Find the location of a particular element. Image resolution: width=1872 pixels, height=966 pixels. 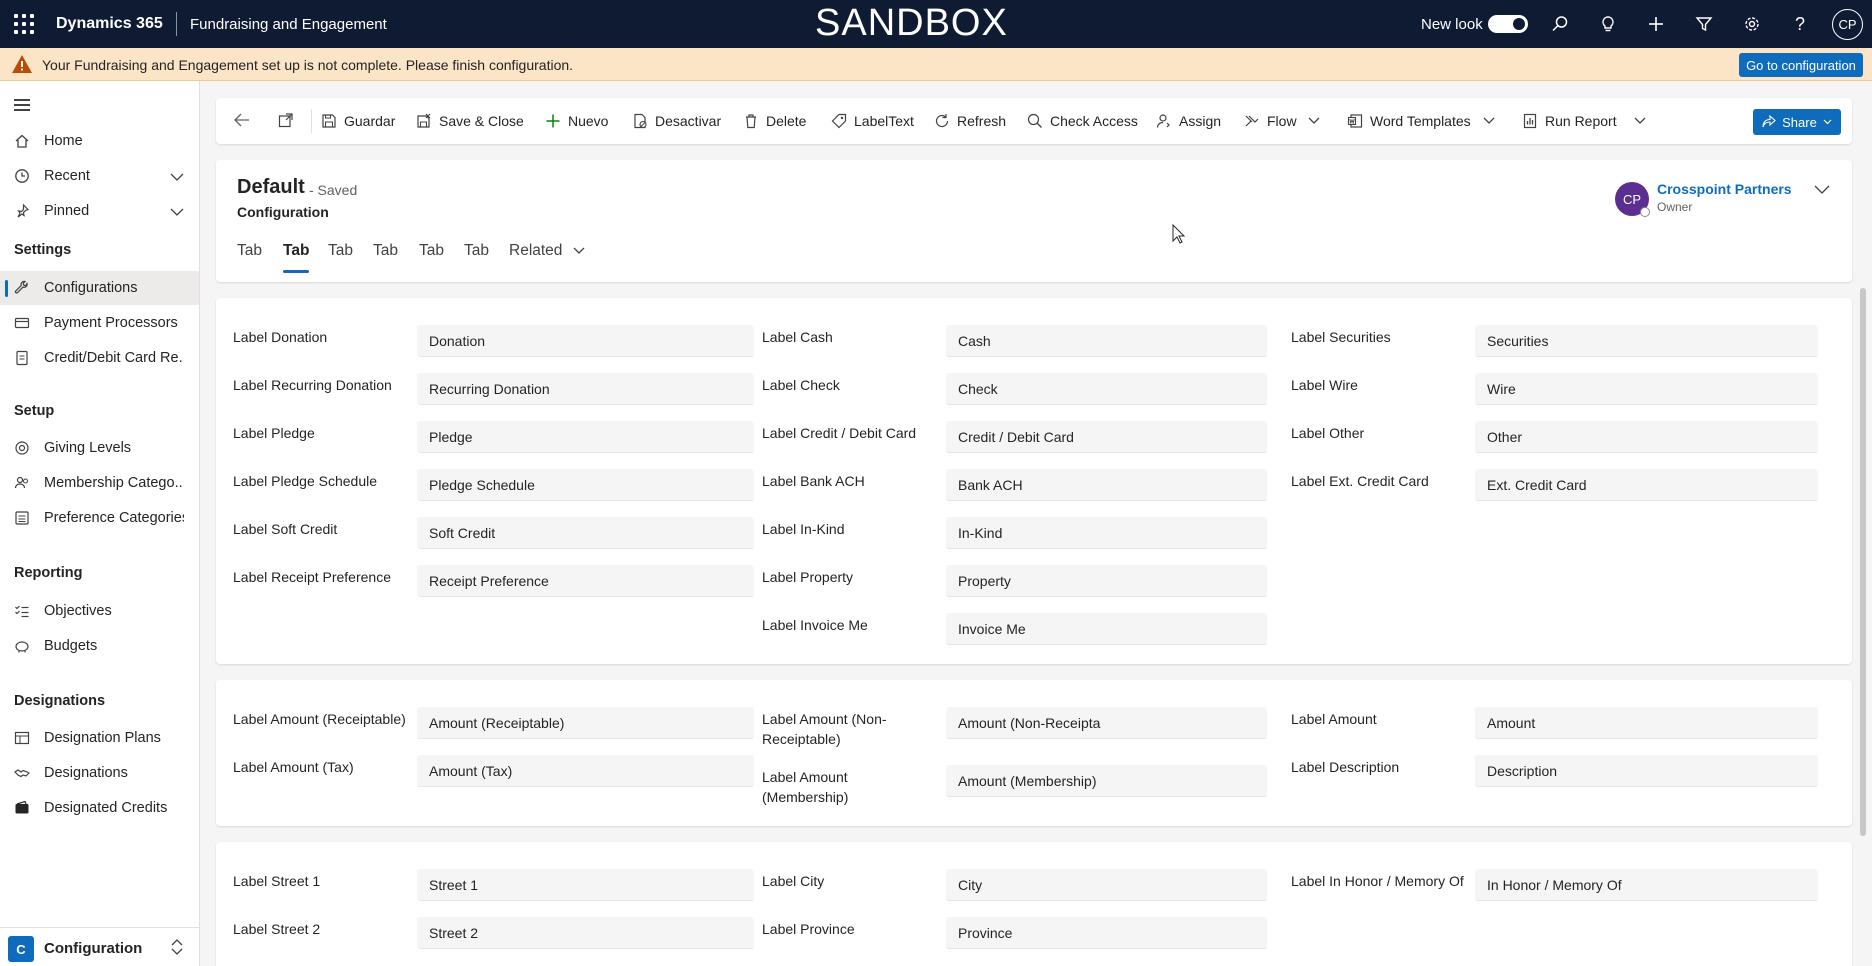

text-field: Amount (Membership) is located at coordinates (1106, 781).